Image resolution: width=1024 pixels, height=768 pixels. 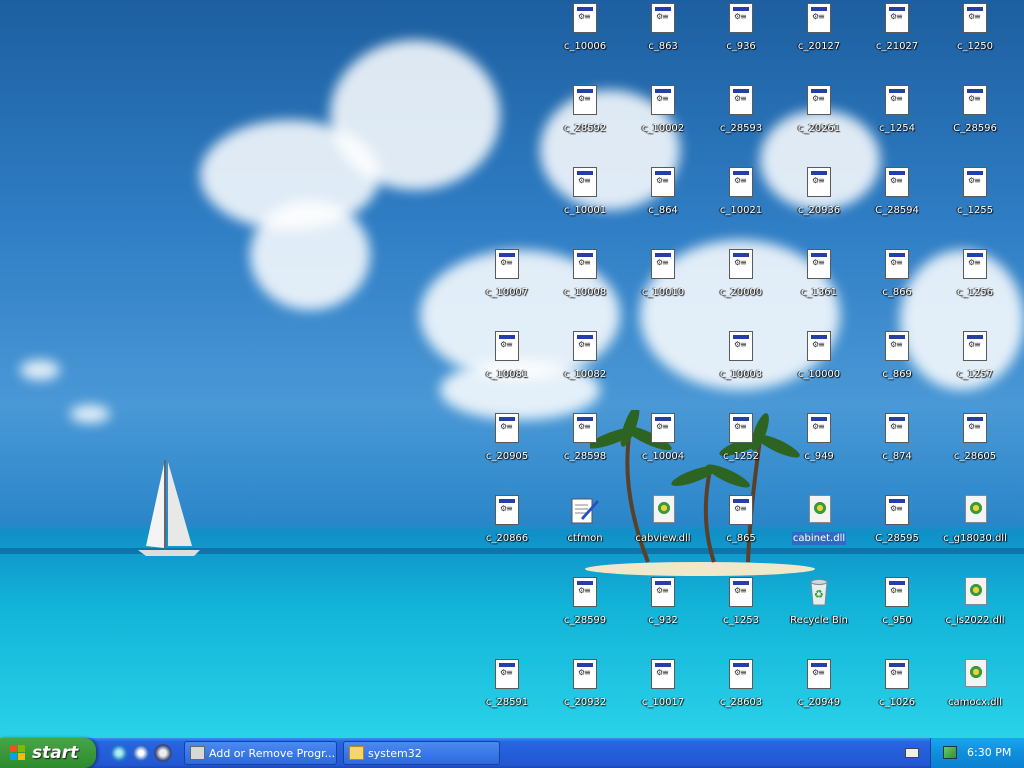 What do you see at coordinates (897, 452) in the screenshot?
I see `desktop-icon: c_874` at bounding box center [897, 452].